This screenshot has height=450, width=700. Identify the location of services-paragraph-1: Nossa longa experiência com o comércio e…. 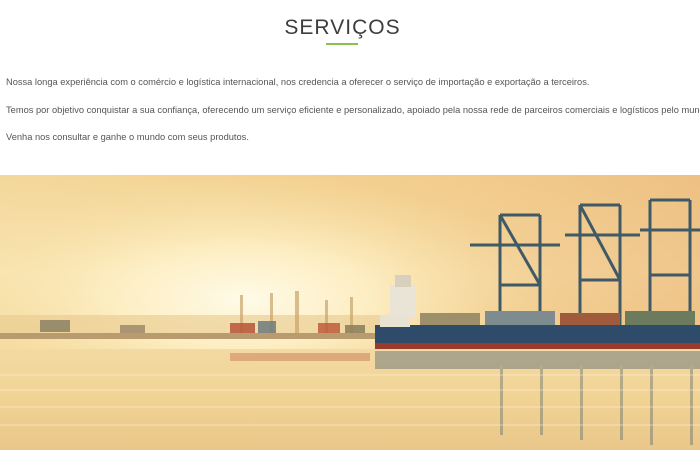
(298, 82).